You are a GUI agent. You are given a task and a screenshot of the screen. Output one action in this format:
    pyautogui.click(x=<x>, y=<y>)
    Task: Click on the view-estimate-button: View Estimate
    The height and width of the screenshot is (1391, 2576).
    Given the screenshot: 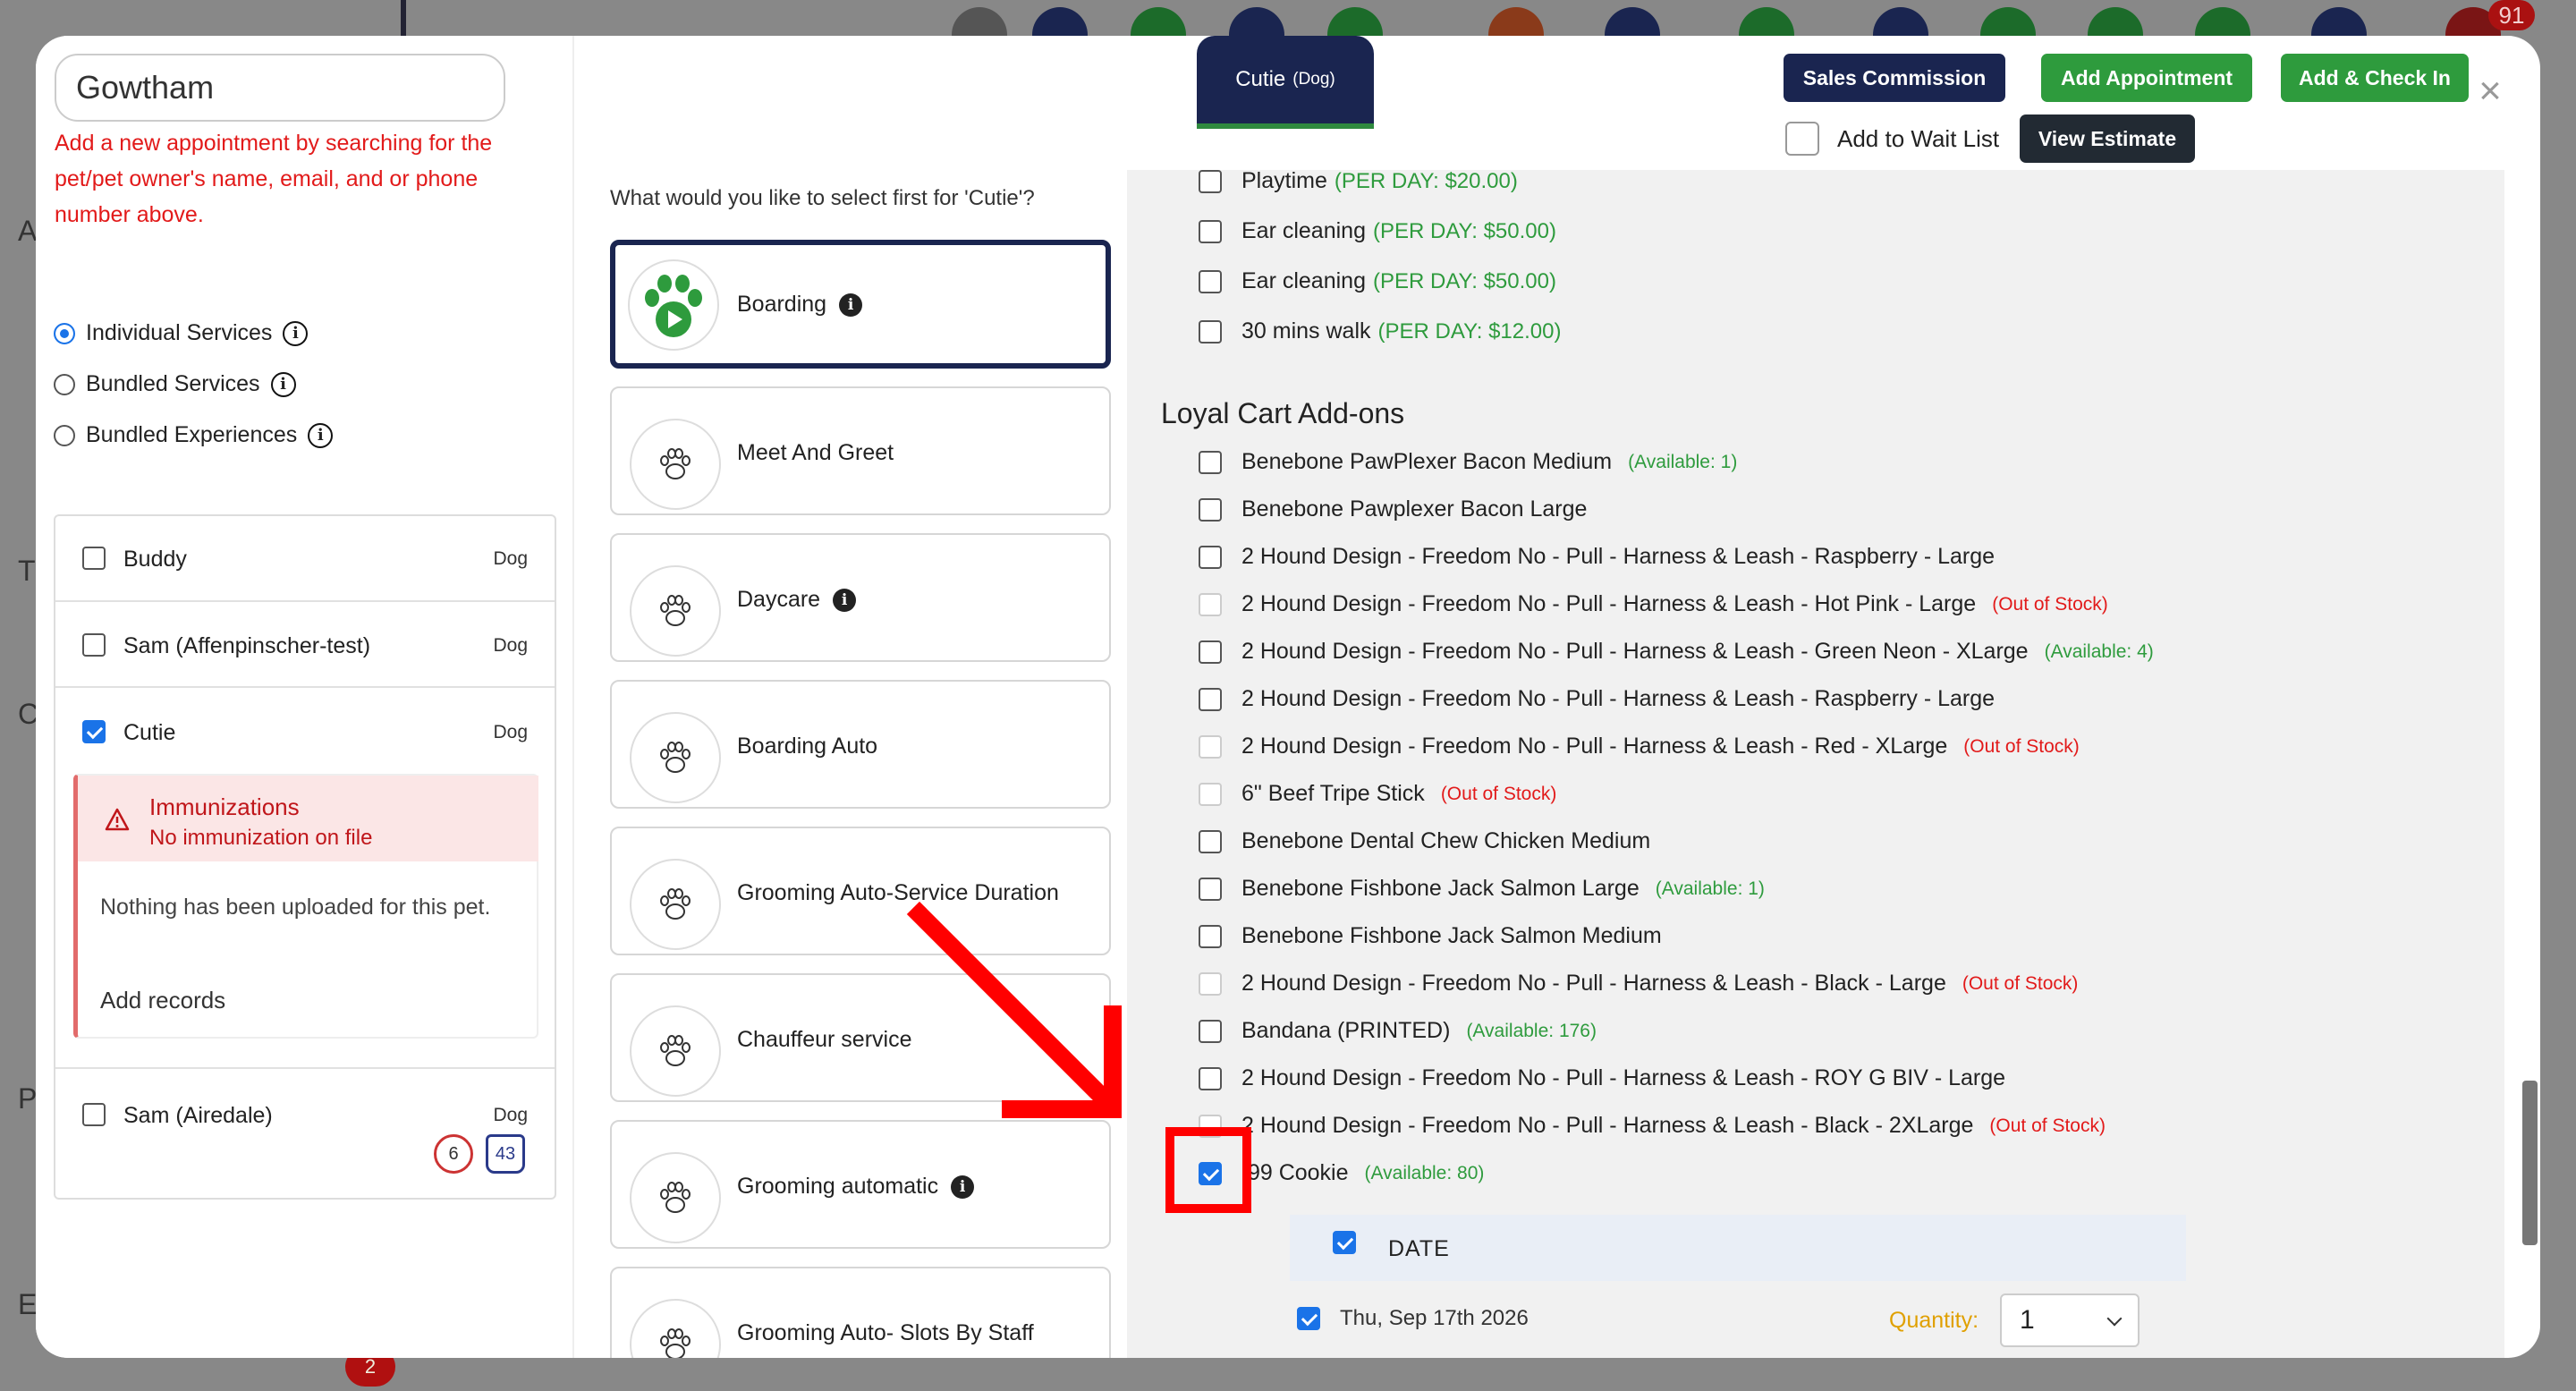 What is the action you would take?
    pyautogui.click(x=2107, y=139)
    